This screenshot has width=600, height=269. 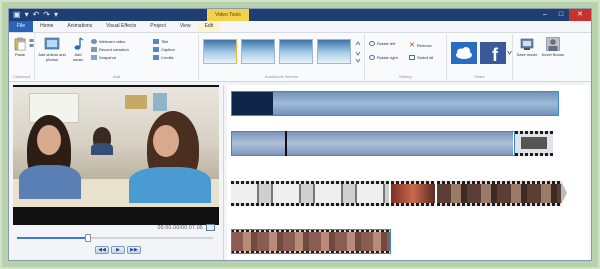 What do you see at coordinates (20, 47) in the screenshot?
I see `paste-button: Paste` at bounding box center [20, 47].